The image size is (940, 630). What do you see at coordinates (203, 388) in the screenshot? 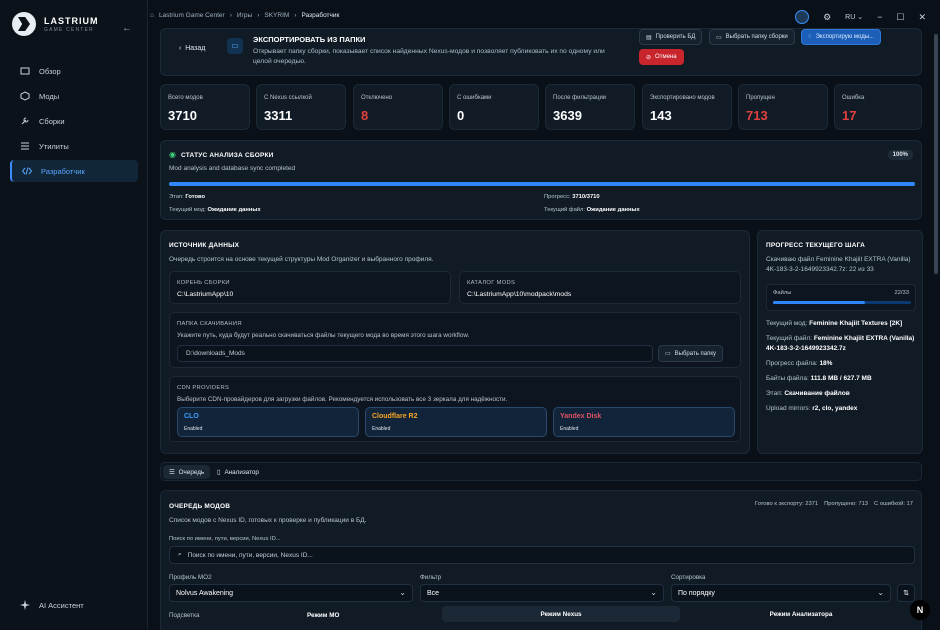
I see `cdn-title: CDN PROVIDERS` at bounding box center [203, 388].